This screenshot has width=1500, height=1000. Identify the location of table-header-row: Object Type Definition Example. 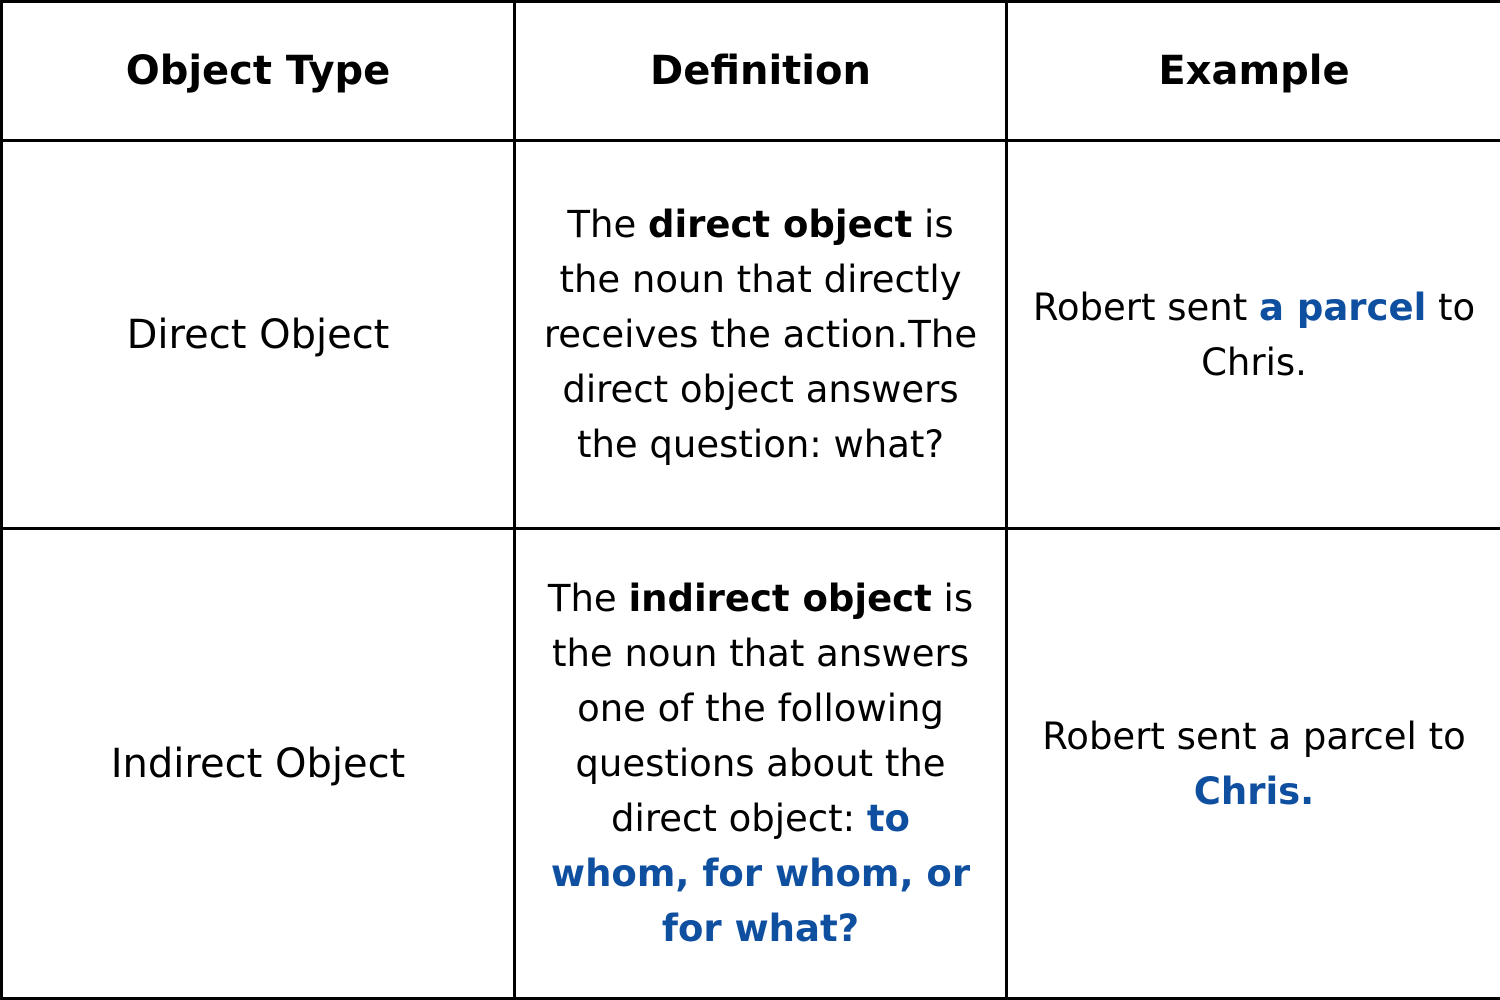
(750, 71).